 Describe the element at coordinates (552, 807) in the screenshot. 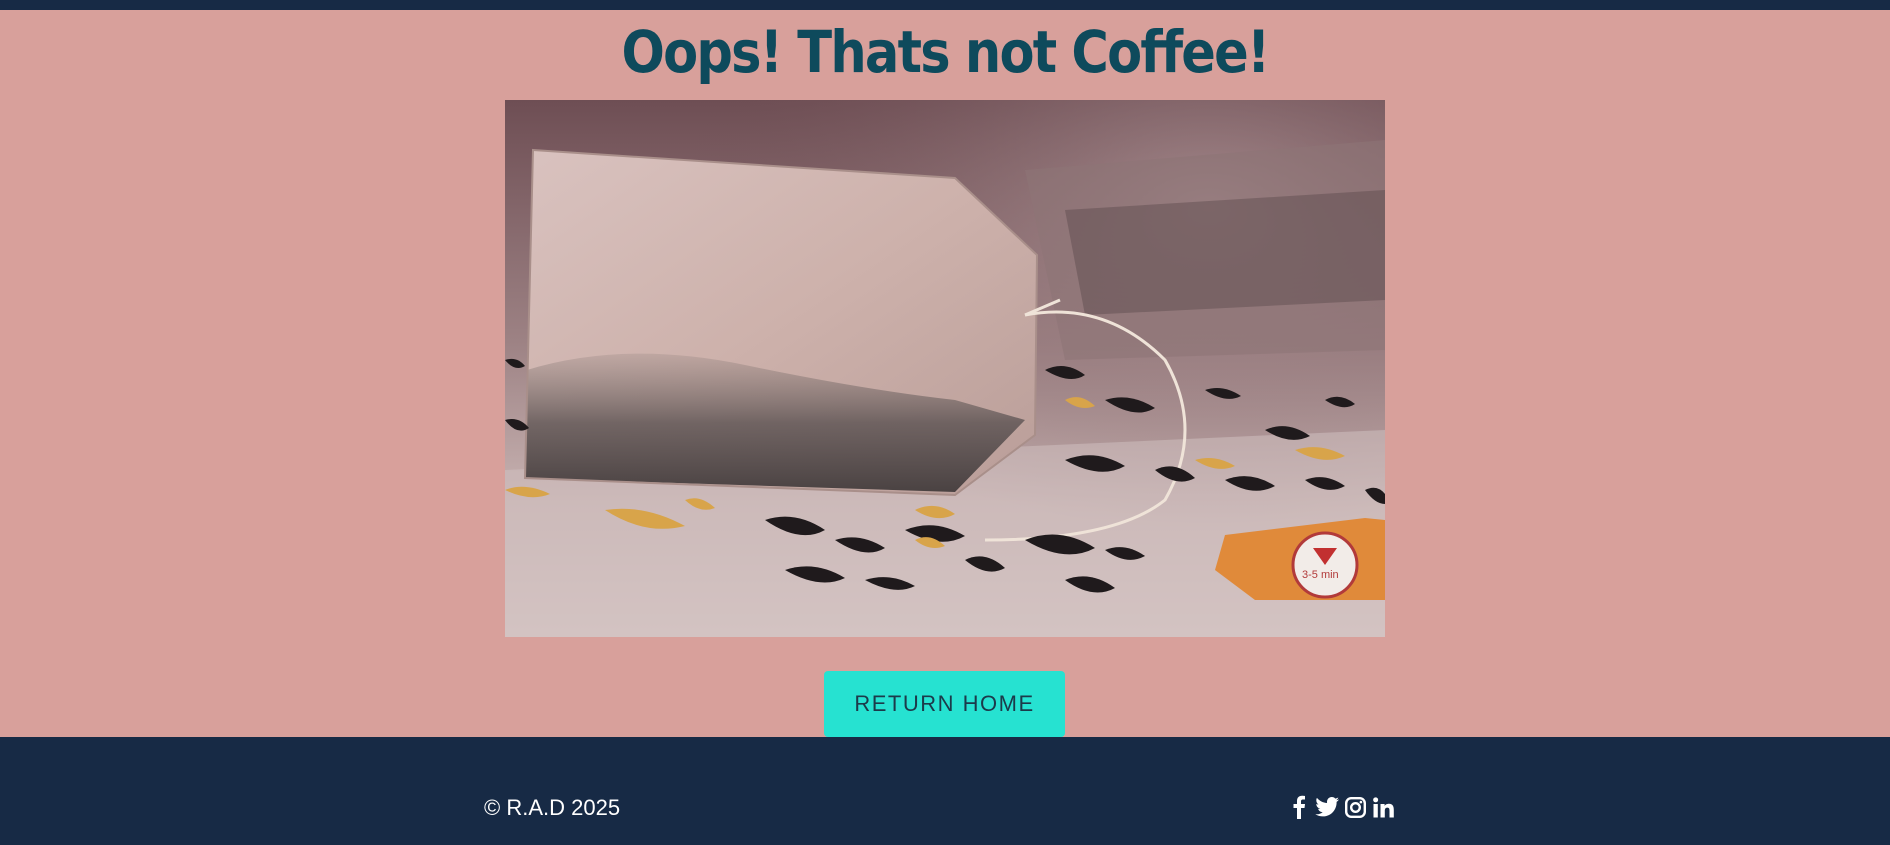

I see `copyright: © R.A.D 2025` at that location.